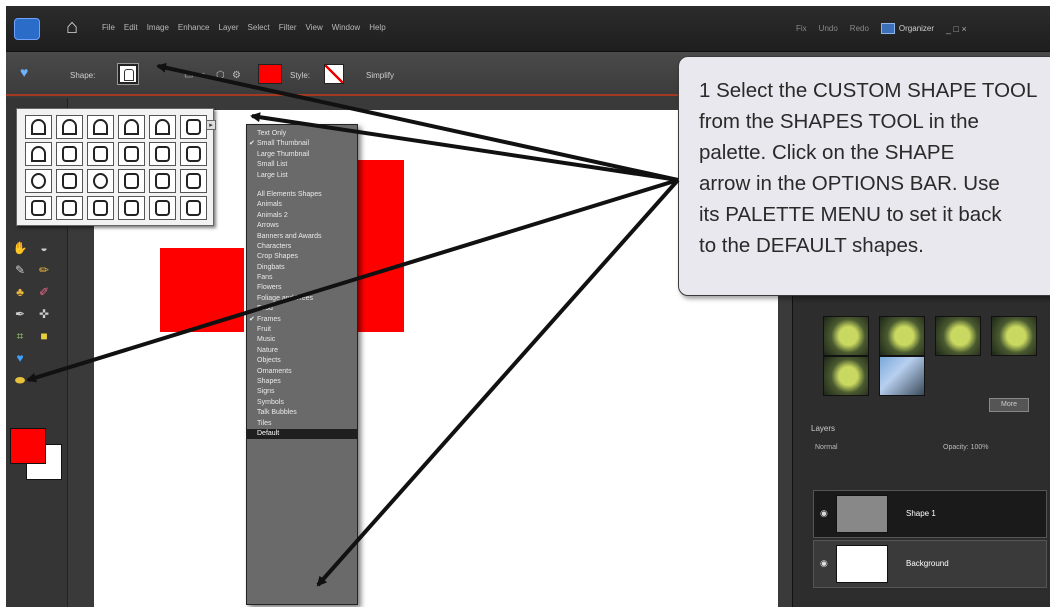 This screenshot has height=607, width=1050. I want to click on organizer-button: Organizer, so click(907, 28).